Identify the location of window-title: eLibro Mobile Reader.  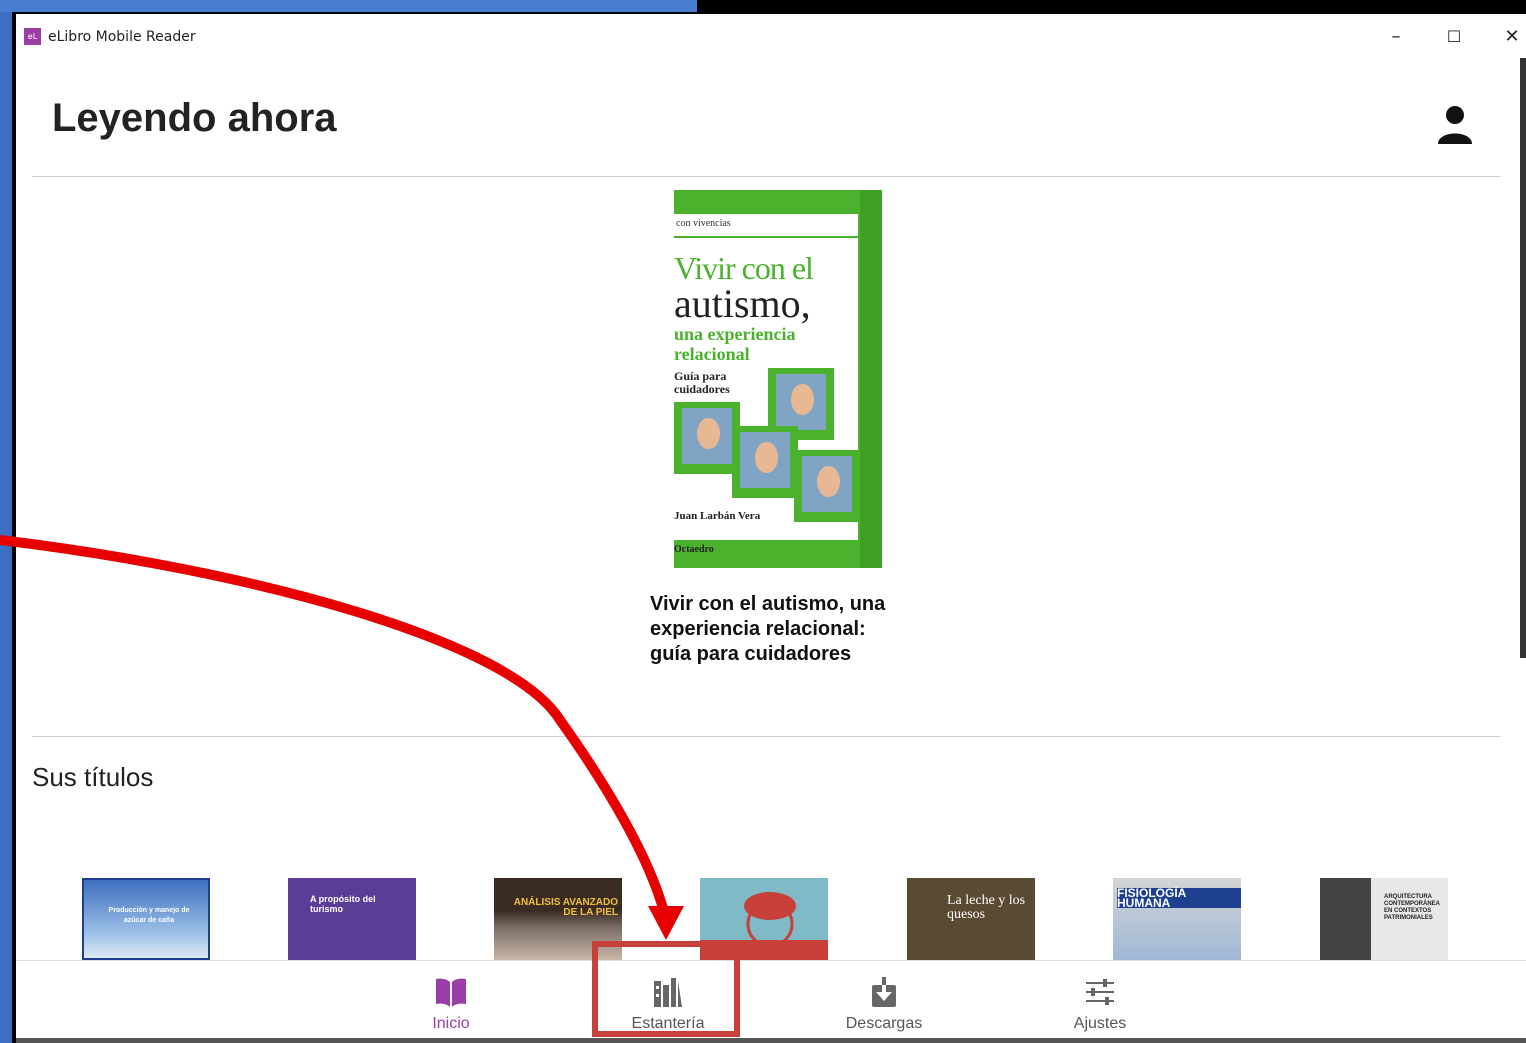
(122, 37).